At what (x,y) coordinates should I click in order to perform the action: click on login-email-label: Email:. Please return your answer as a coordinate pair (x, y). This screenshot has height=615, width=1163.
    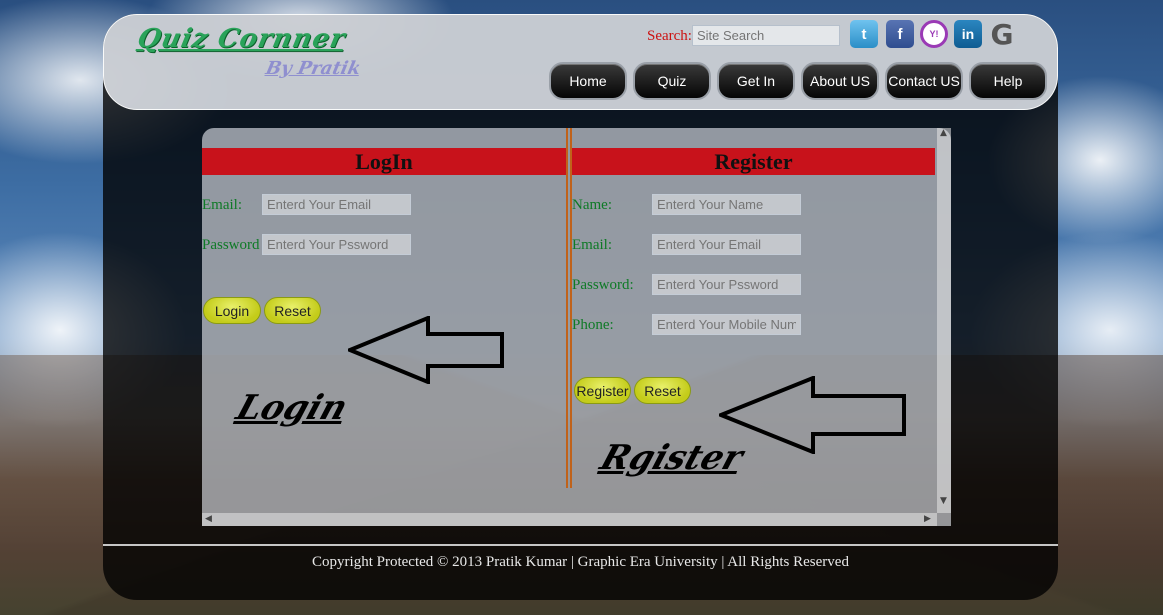
    Looking at the image, I should click on (222, 205).